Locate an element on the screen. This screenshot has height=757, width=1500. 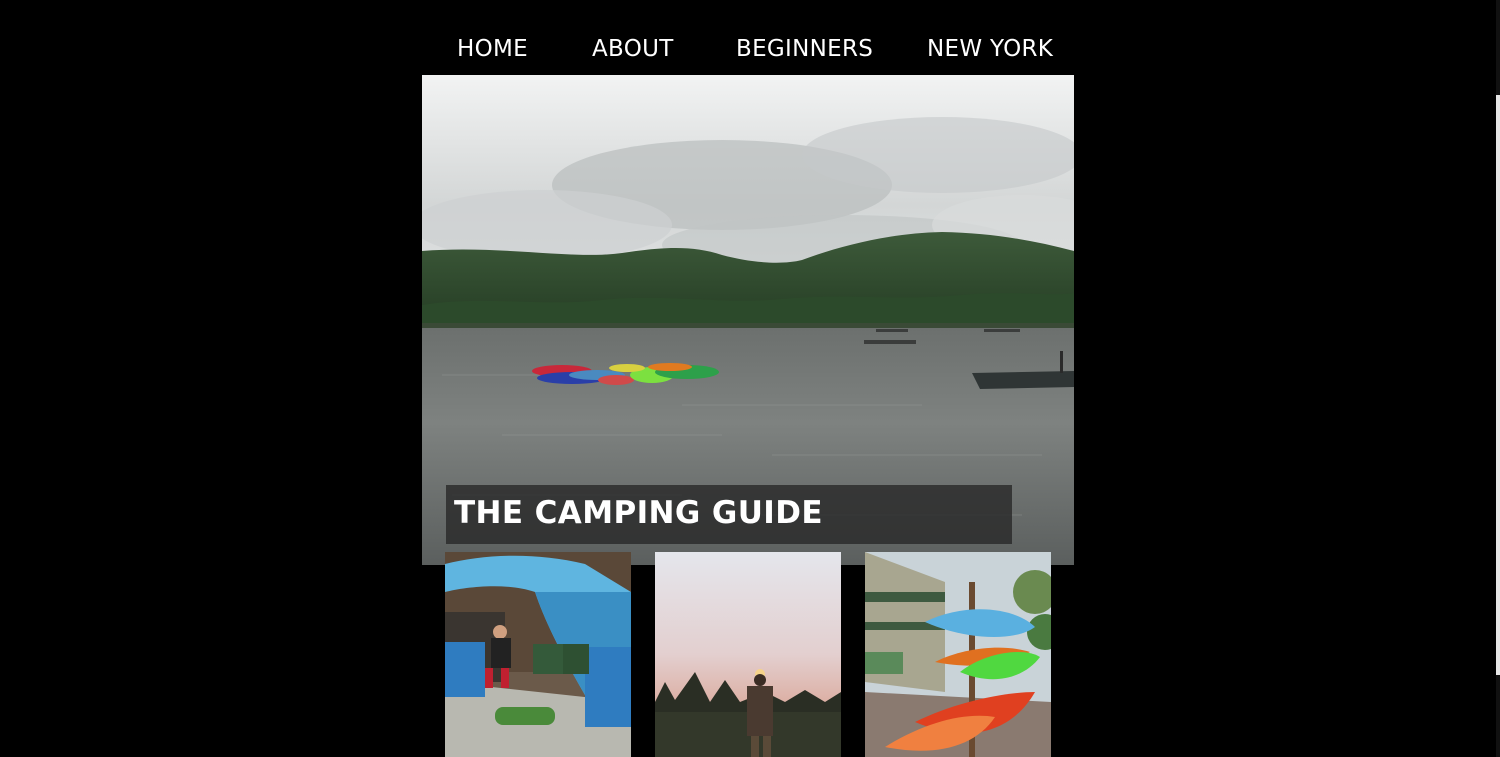
main-nav: HOME ABOUT BEGINNERS NEW YORK is located at coordinates (748, 50).